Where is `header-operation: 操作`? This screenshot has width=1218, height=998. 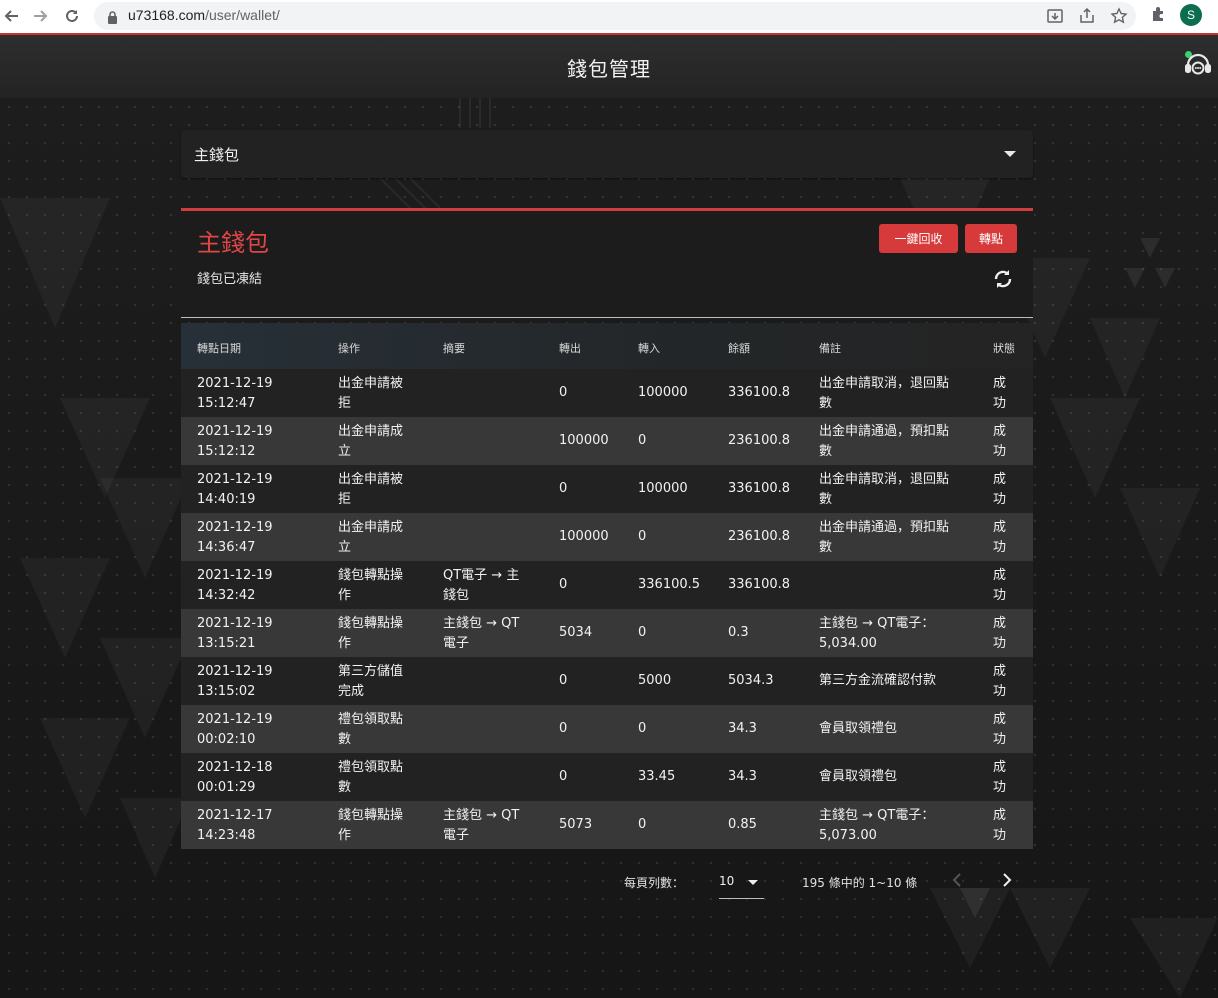 header-operation: 操作 is located at coordinates (378, 348).